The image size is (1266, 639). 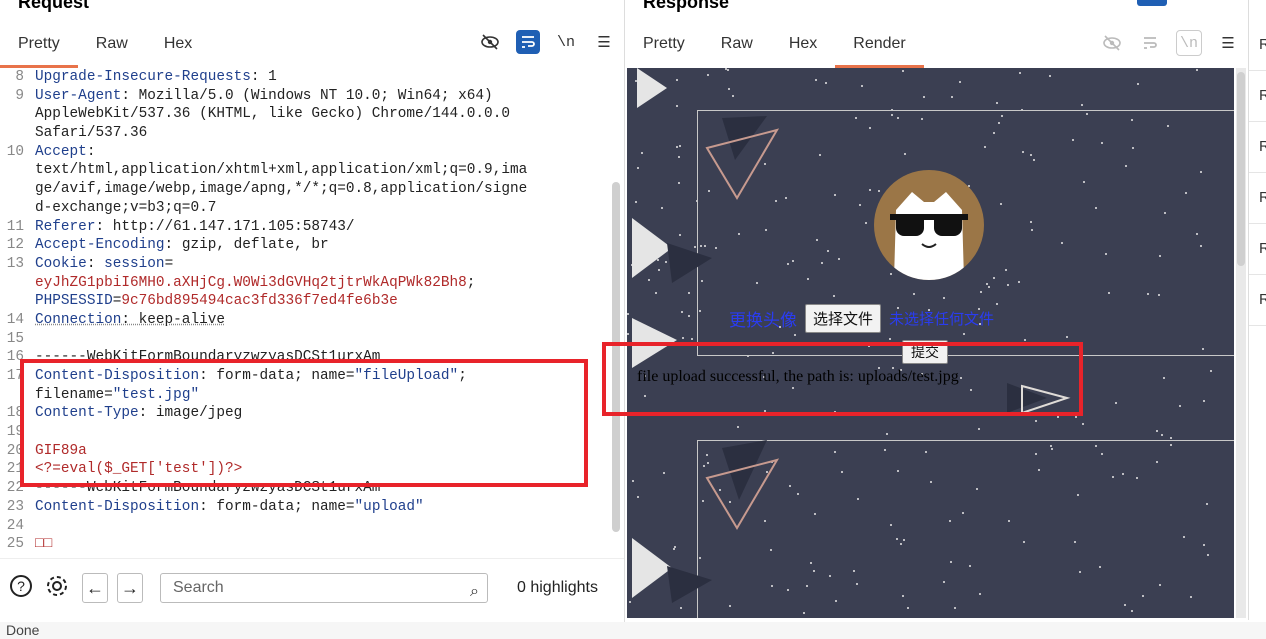 What do you see at coordinates (95, 588) in the screenshot?
I see `back-arrow-icon: ←` at bounding box center [95, 588].